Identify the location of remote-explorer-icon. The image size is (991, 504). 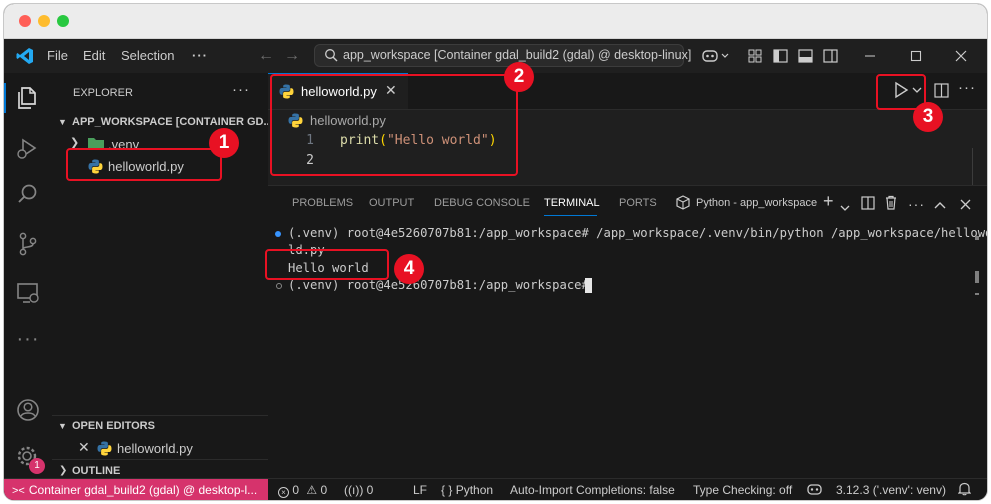
(28, 293).